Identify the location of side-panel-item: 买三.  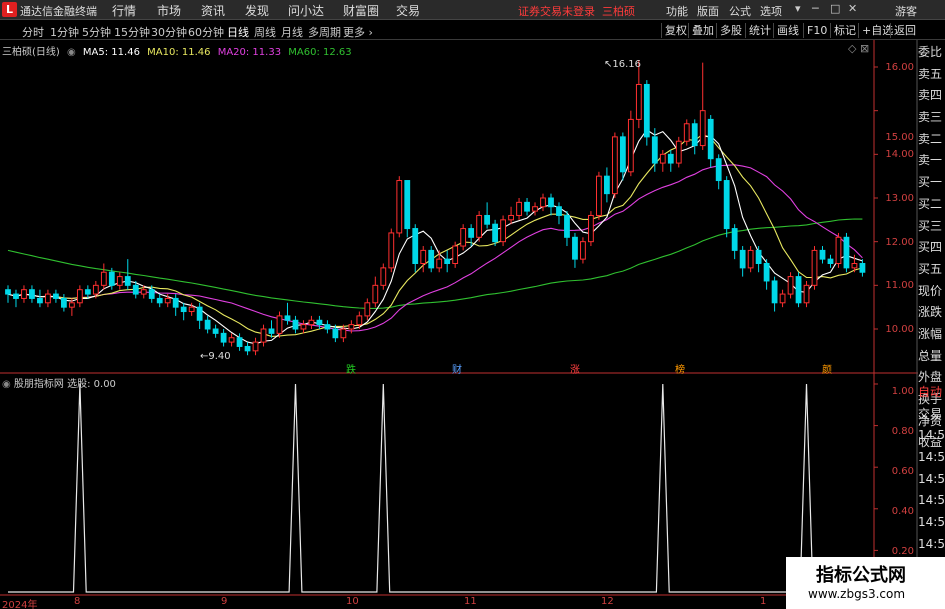
(931, 227).